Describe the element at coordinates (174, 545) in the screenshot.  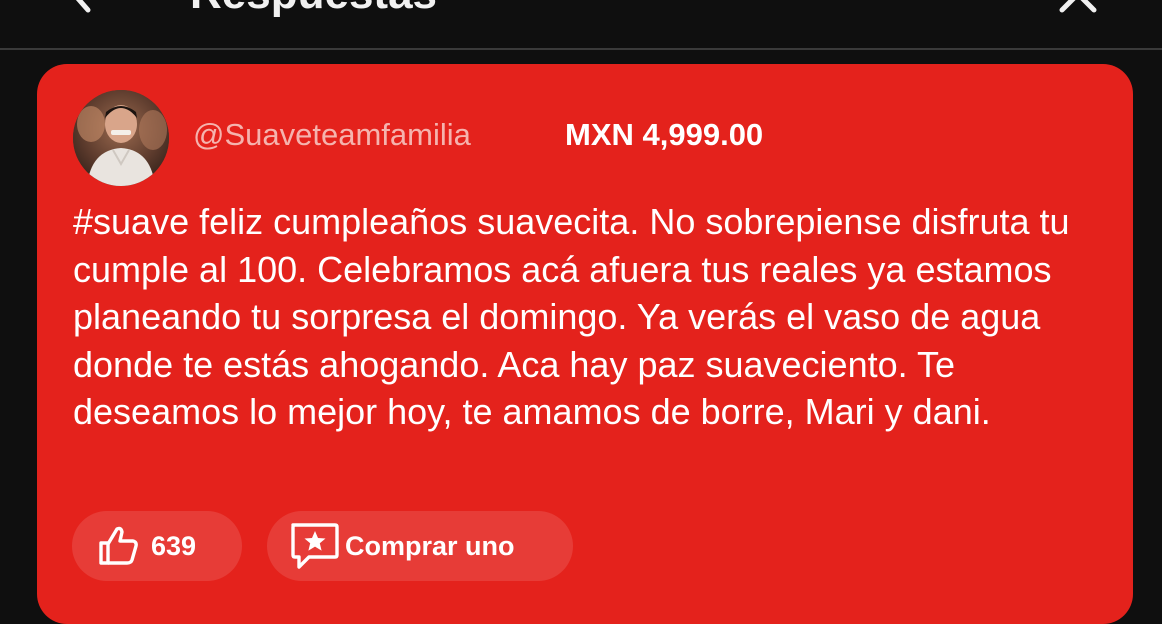
I see `like-count: 639` at that location.